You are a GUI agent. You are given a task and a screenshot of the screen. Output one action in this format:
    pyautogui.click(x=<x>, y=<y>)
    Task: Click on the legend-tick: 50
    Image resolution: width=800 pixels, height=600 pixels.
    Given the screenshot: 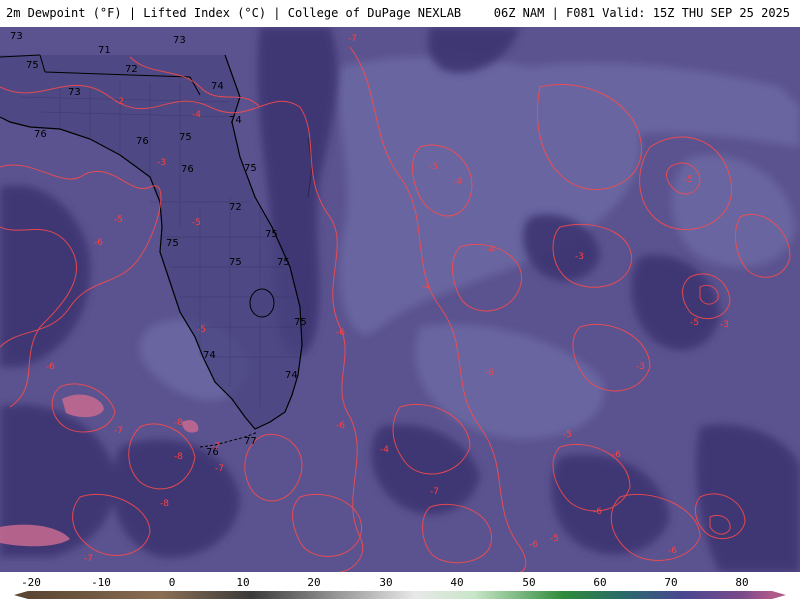 What is the action you would take?
    pyautogui.click(x=529, y=582)
    